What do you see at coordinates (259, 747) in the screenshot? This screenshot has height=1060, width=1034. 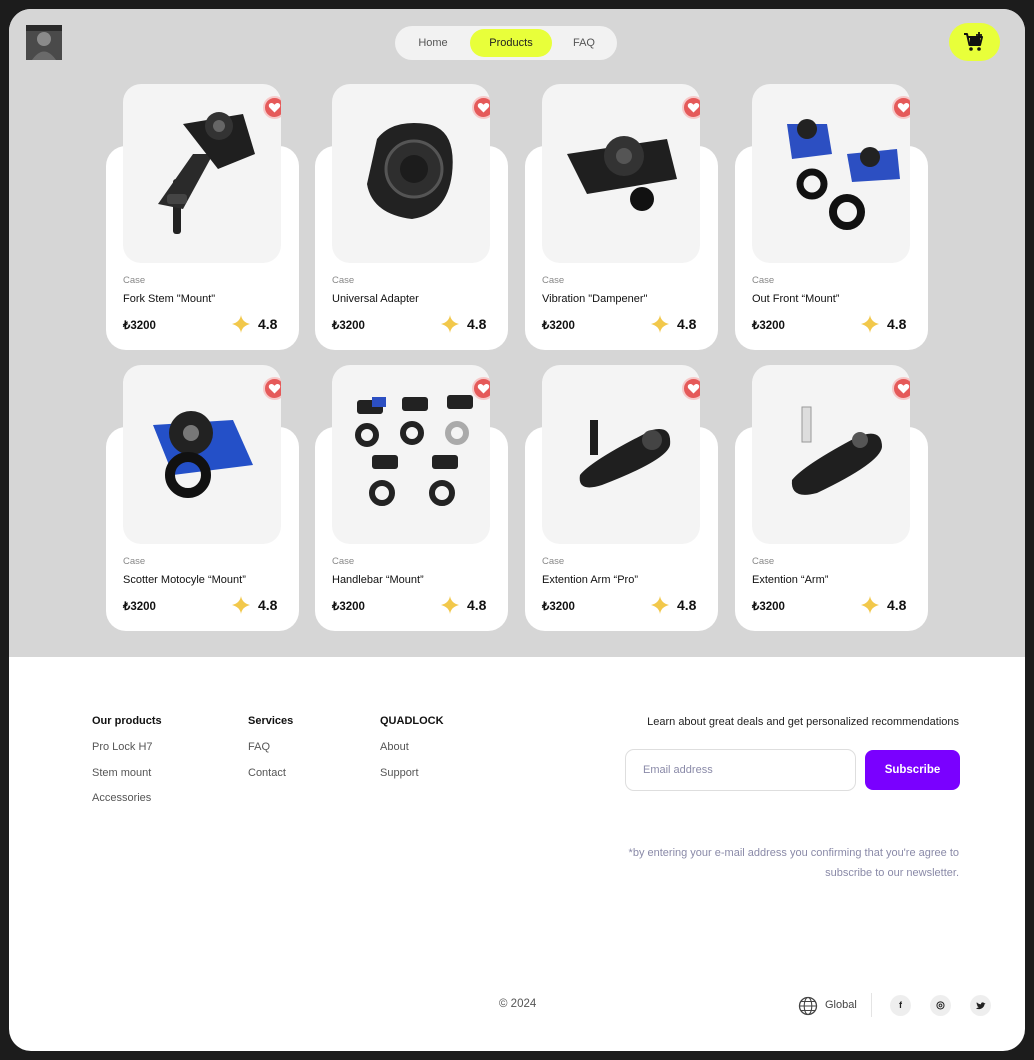 I see `footer-link-faq: FAQ` at bounding box center [259, 747].